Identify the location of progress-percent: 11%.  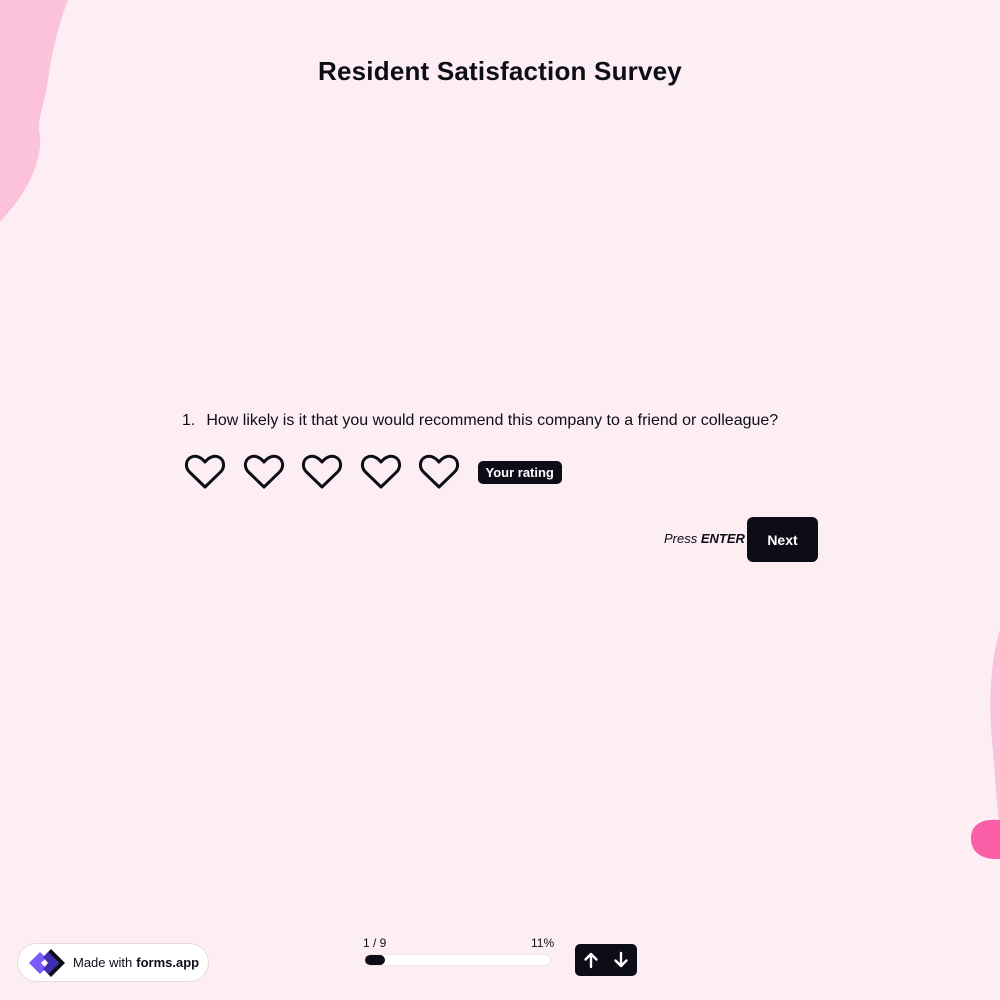
(543, 943).